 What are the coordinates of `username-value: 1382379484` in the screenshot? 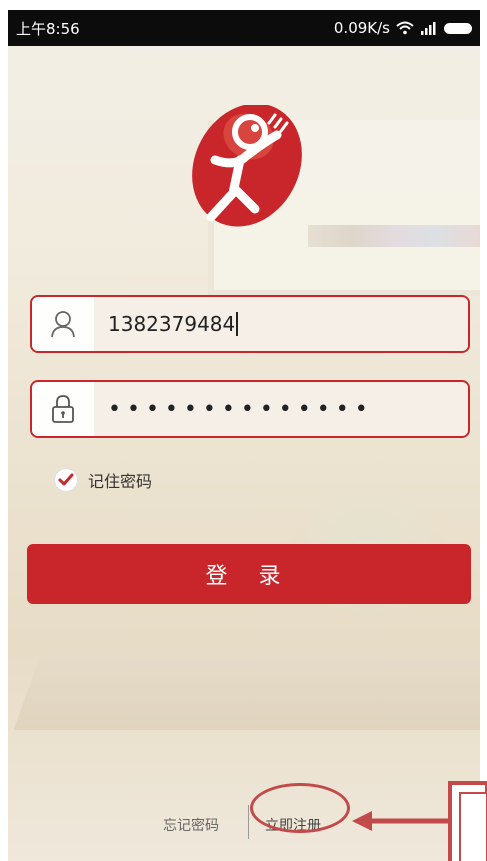 It's located at (172, 324).